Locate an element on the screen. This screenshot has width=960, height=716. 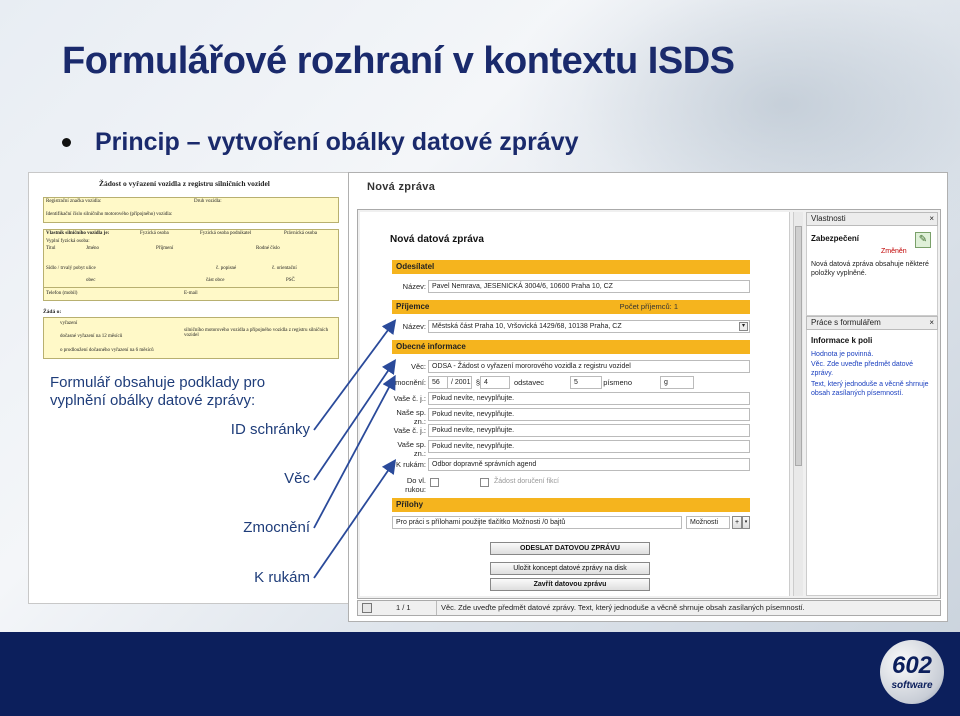
your-ref2-label: Vaše č. j.: is located at coordinates (409, 430).